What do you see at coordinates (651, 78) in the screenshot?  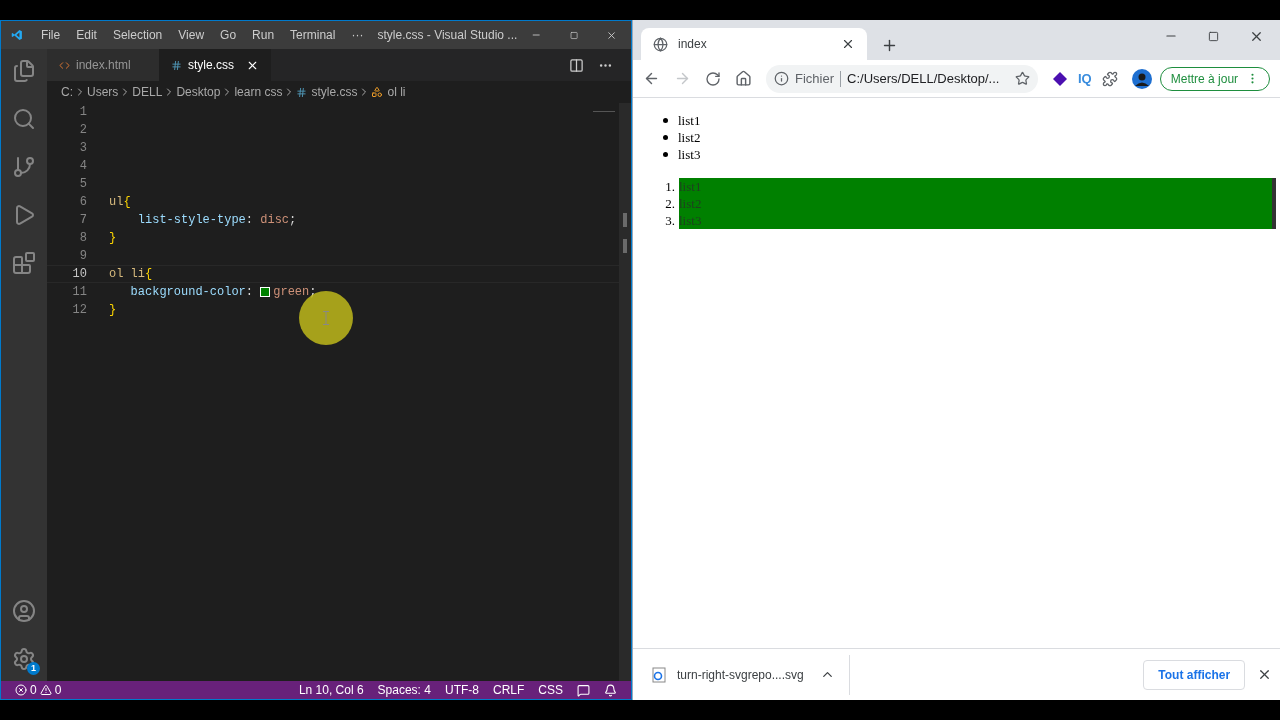 I see `back-icon` at bounding box center [651, 78].